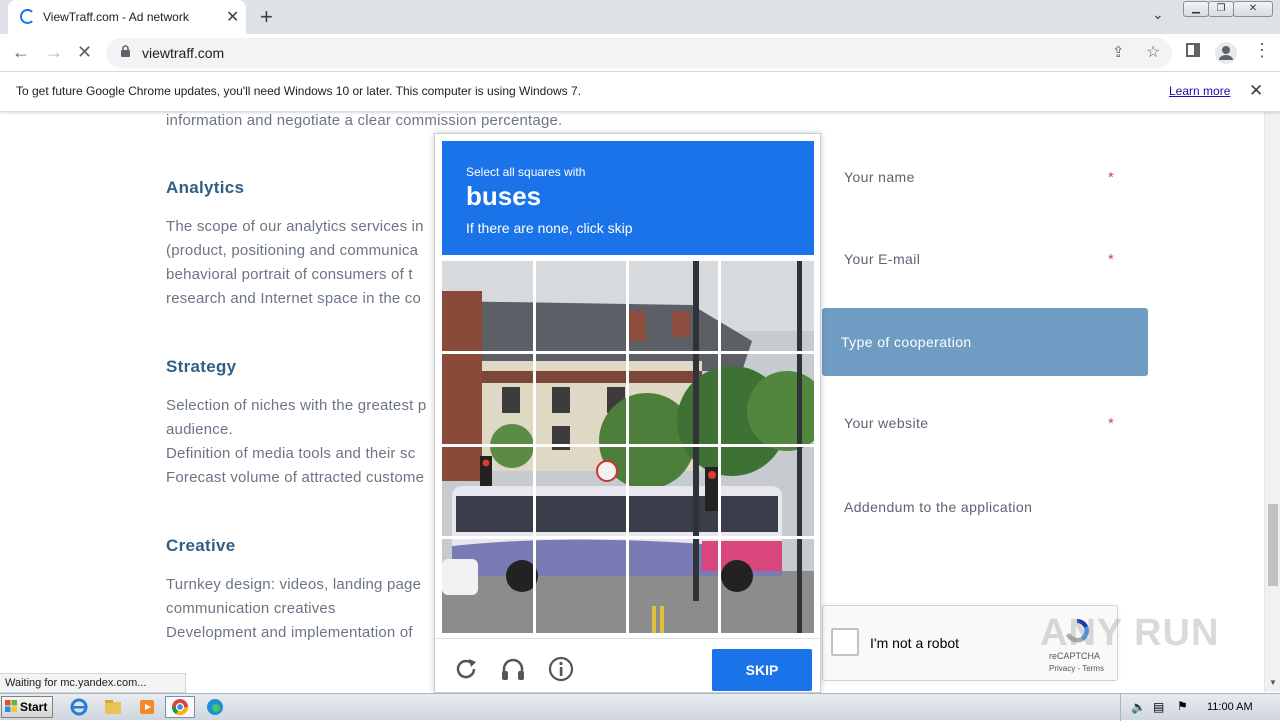  Describe the element at coordinates (251, 608) in the screenshot. I see `creative-line: communication creatives` at that location.